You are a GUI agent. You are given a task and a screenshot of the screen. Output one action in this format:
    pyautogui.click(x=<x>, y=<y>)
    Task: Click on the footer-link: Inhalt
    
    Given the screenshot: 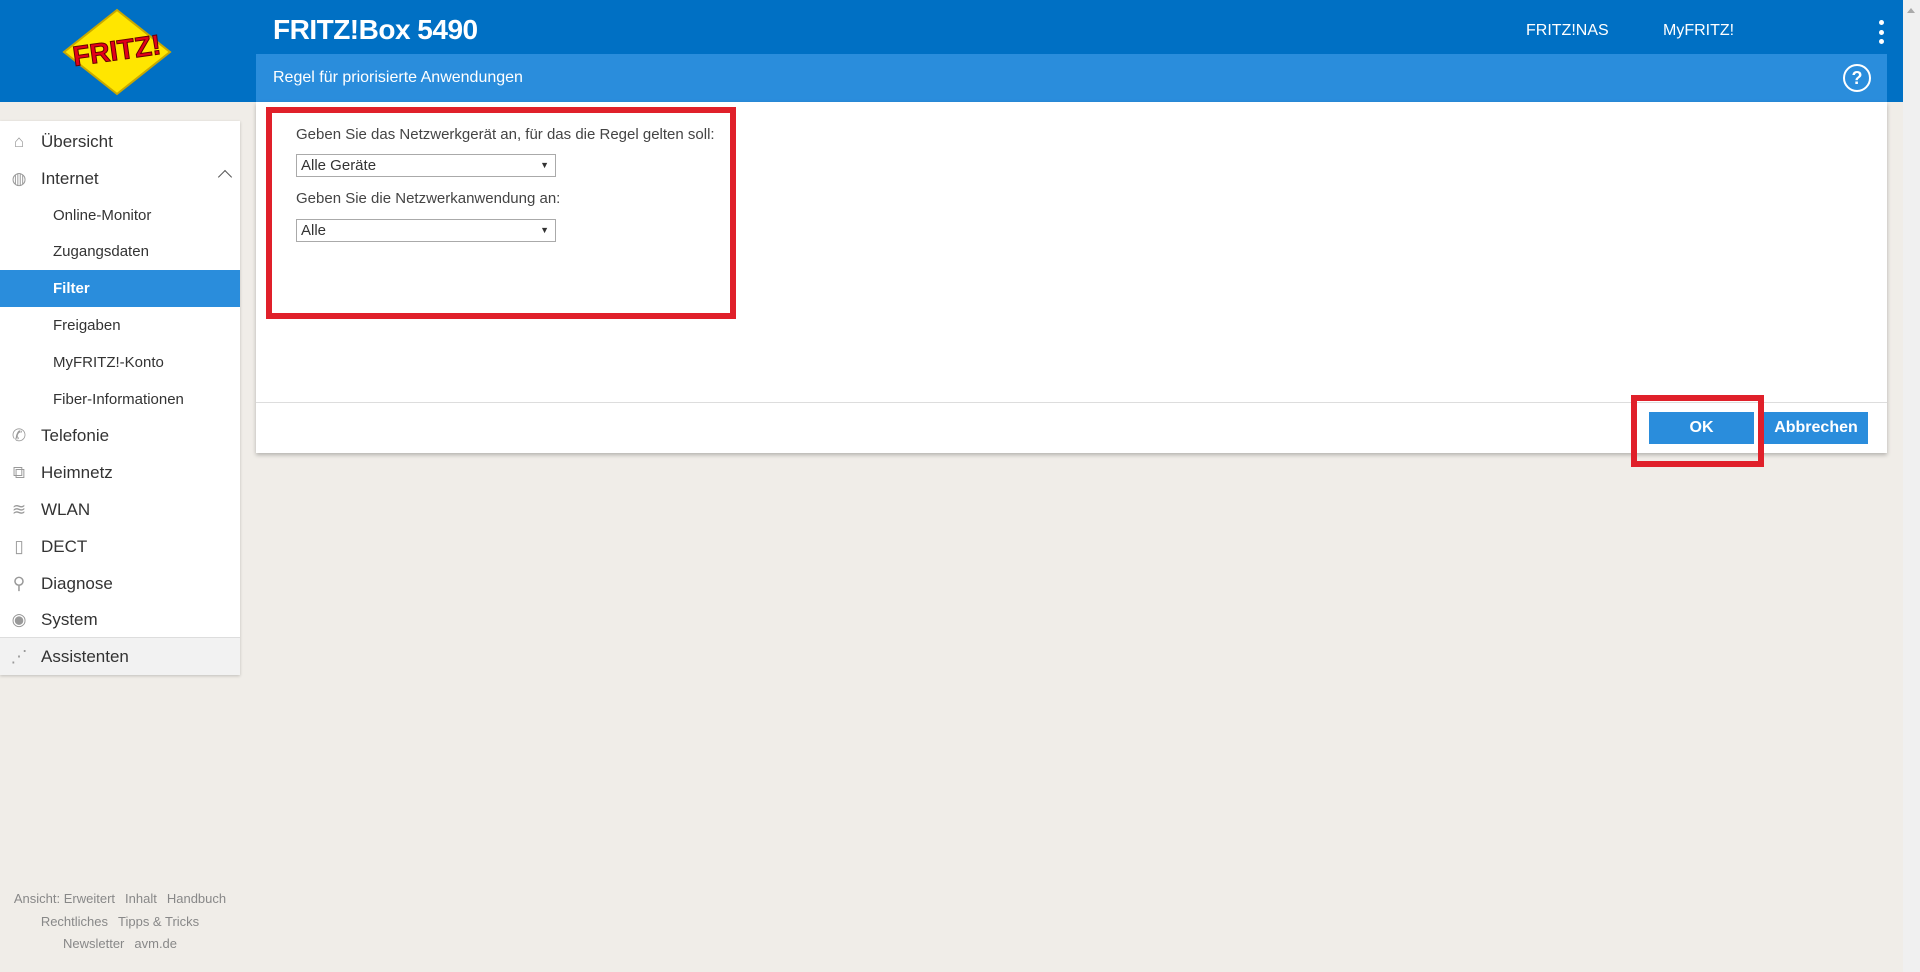 What is the action you would take?
    pyautogui.click(x=141, y=898)
    